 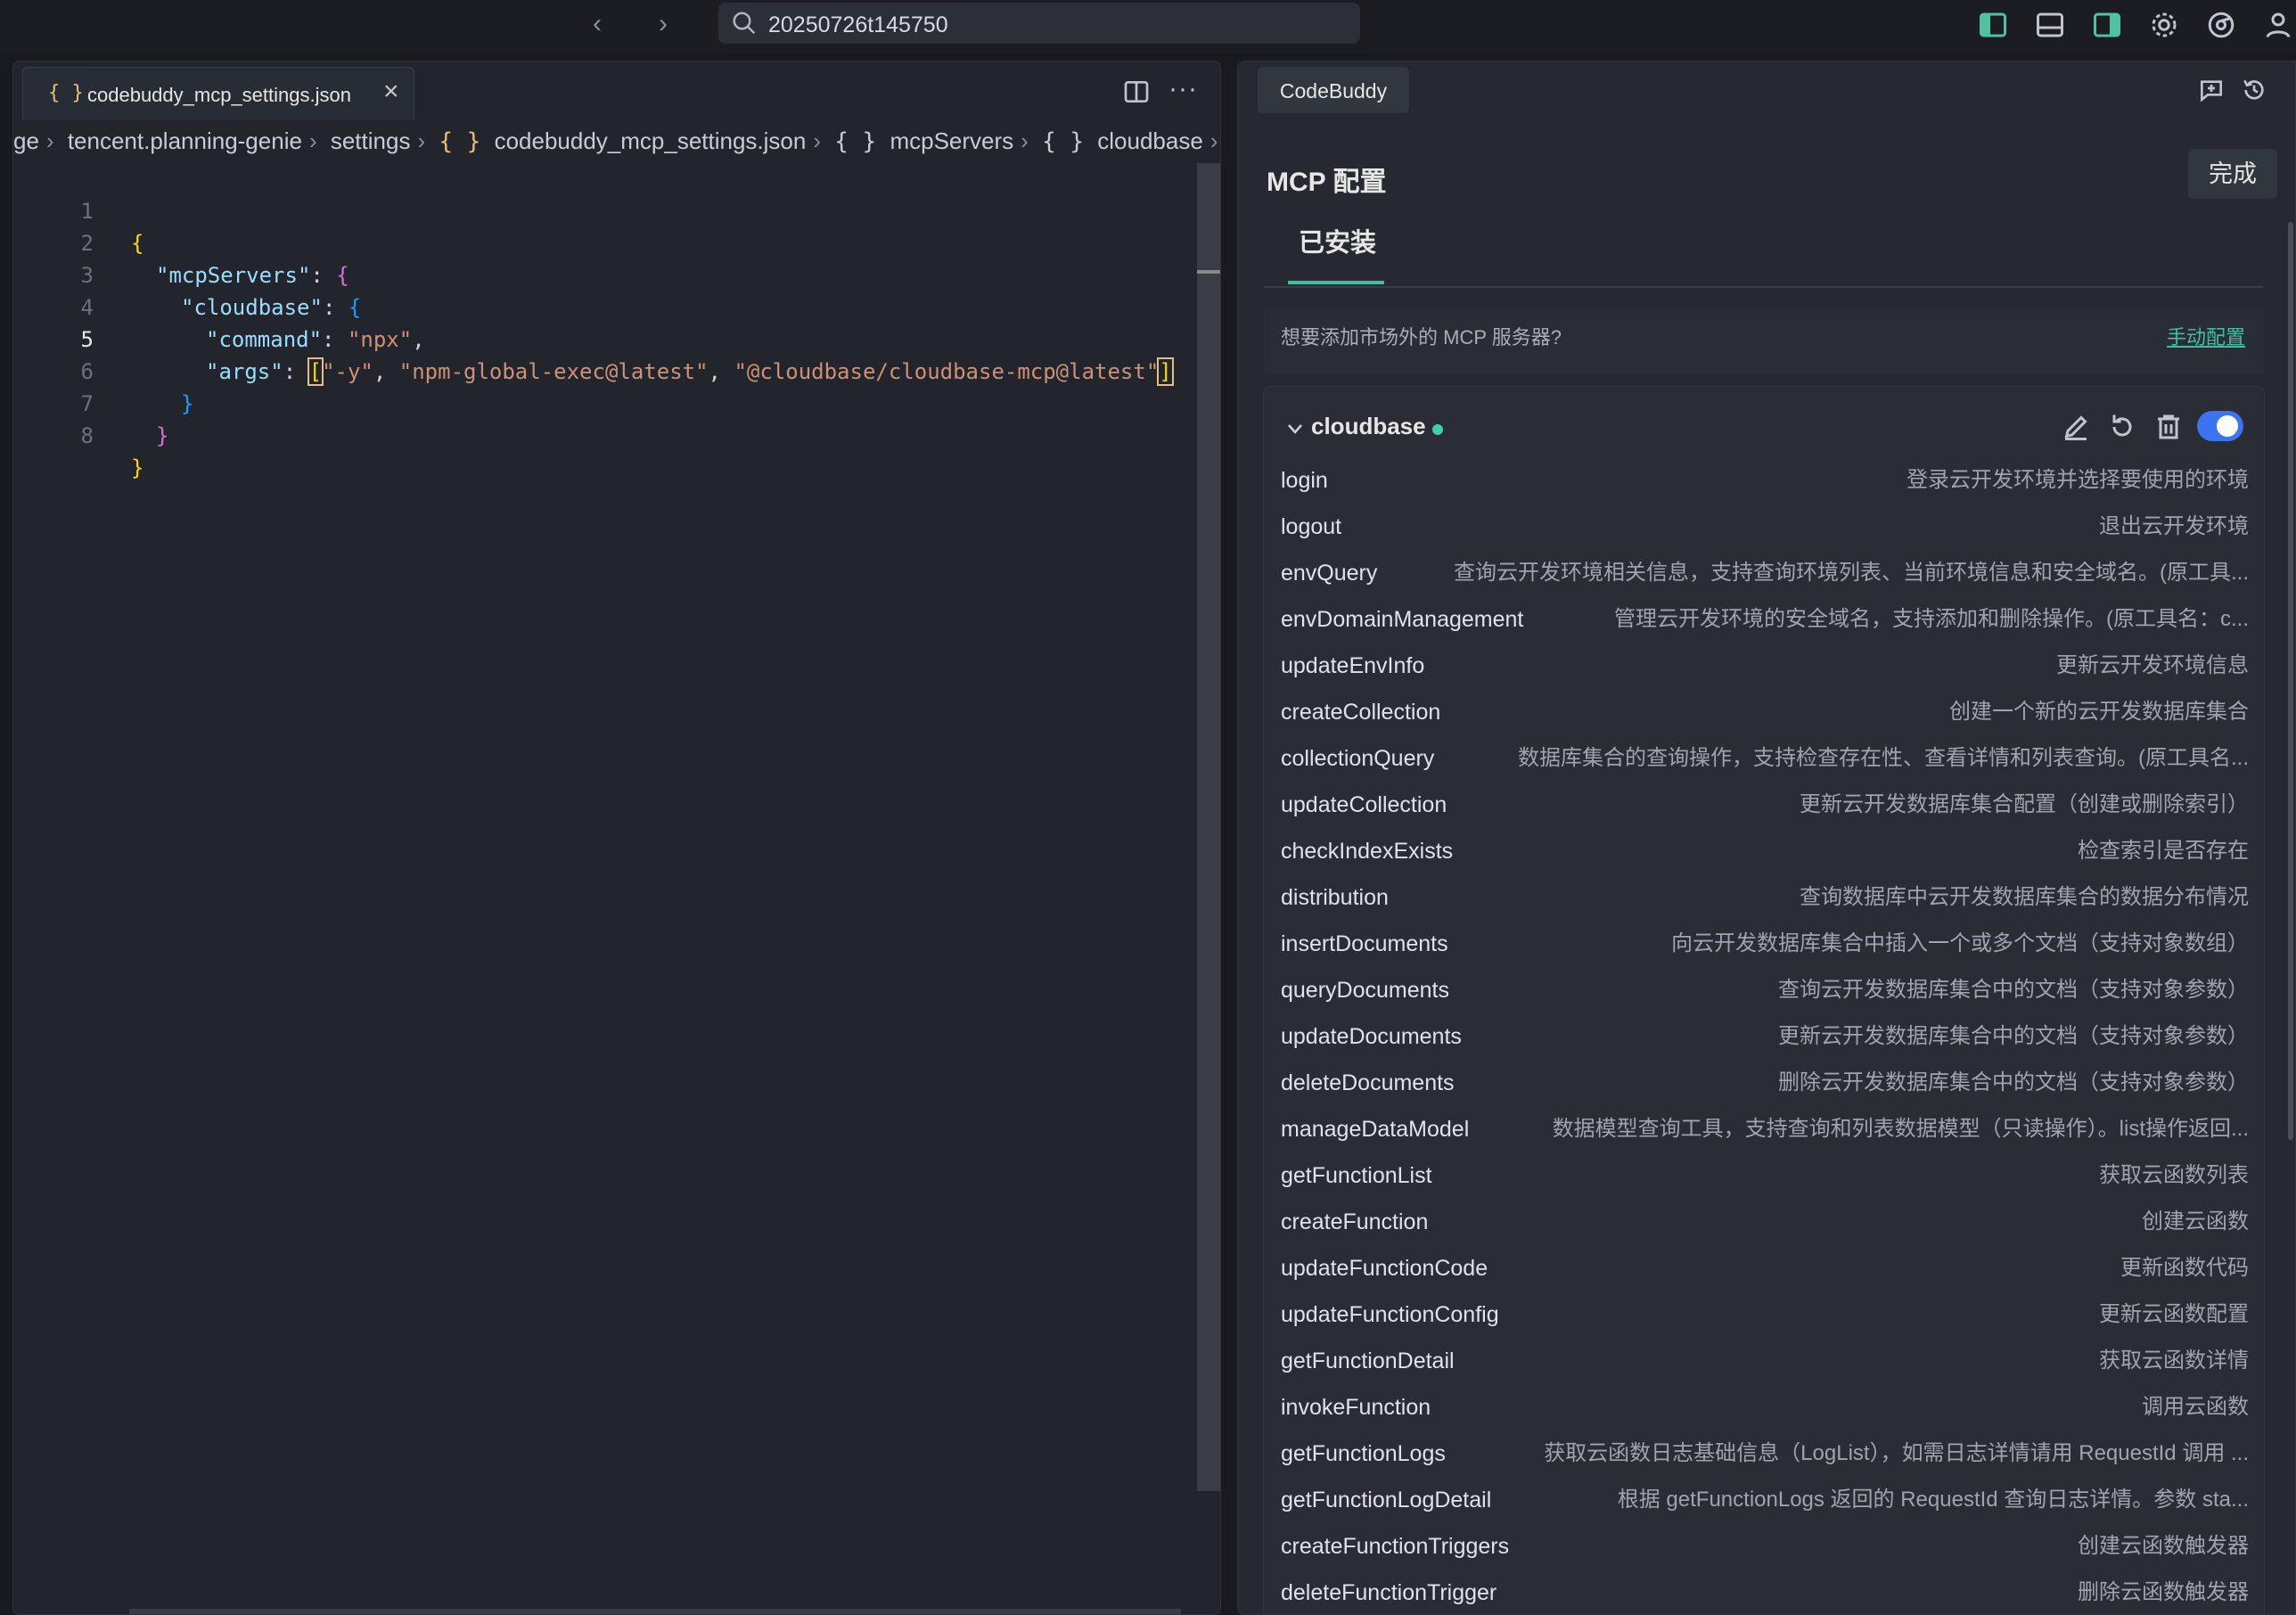 What do you see at coordinates (1402, 620) in the screenshot?
I see `tool-name: envDomainManagement` at bounding box center [1402, 620].